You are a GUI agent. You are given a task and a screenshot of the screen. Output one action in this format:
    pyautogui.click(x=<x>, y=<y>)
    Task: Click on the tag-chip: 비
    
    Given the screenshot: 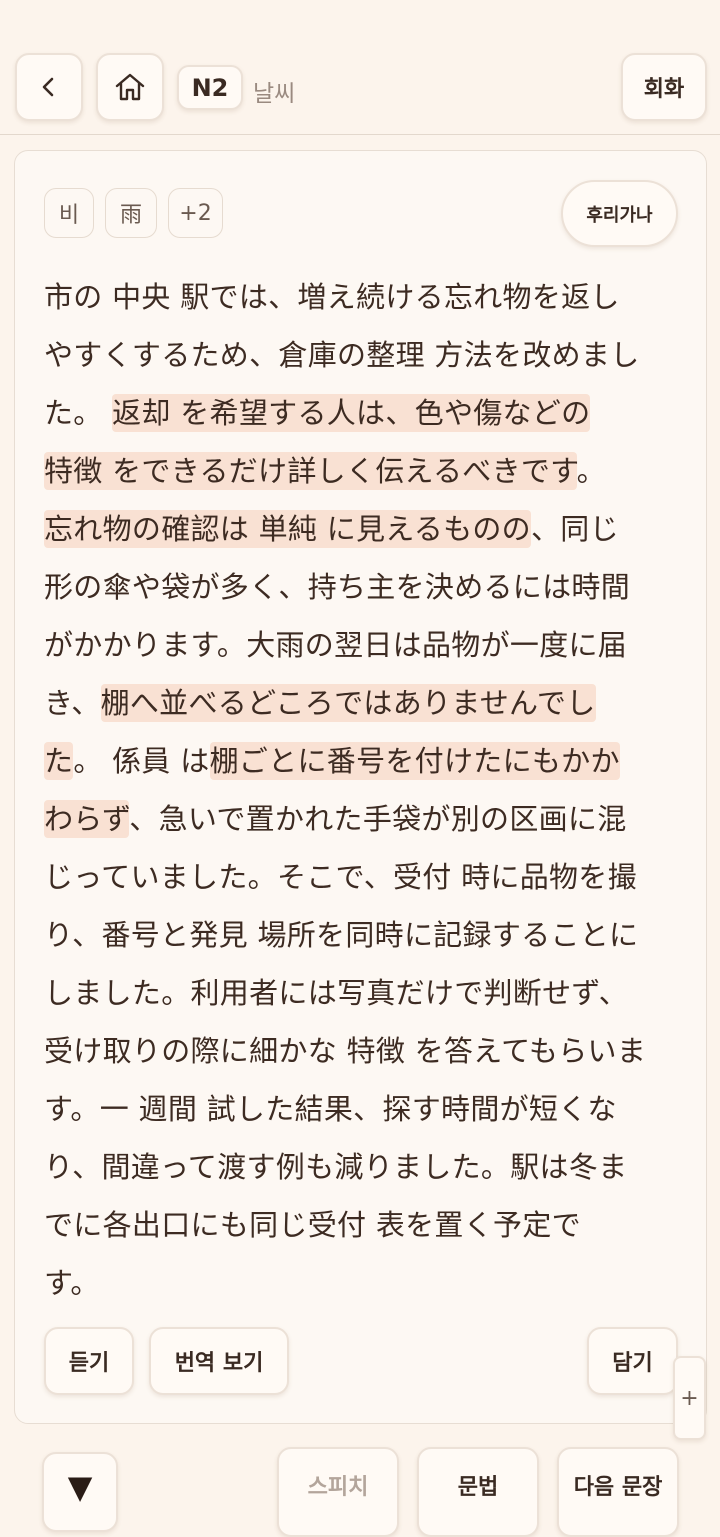 What is the action you would take?
    pyautogui.click(x=69, y=213)
    